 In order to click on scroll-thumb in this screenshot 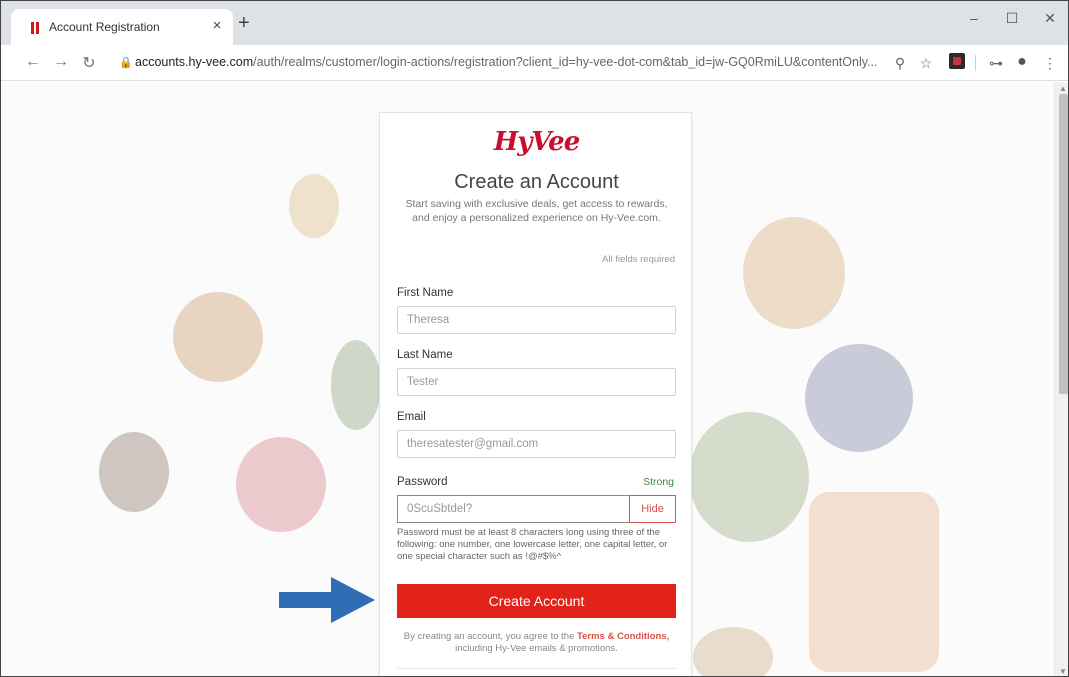, I will do `click(1063, 244)`.